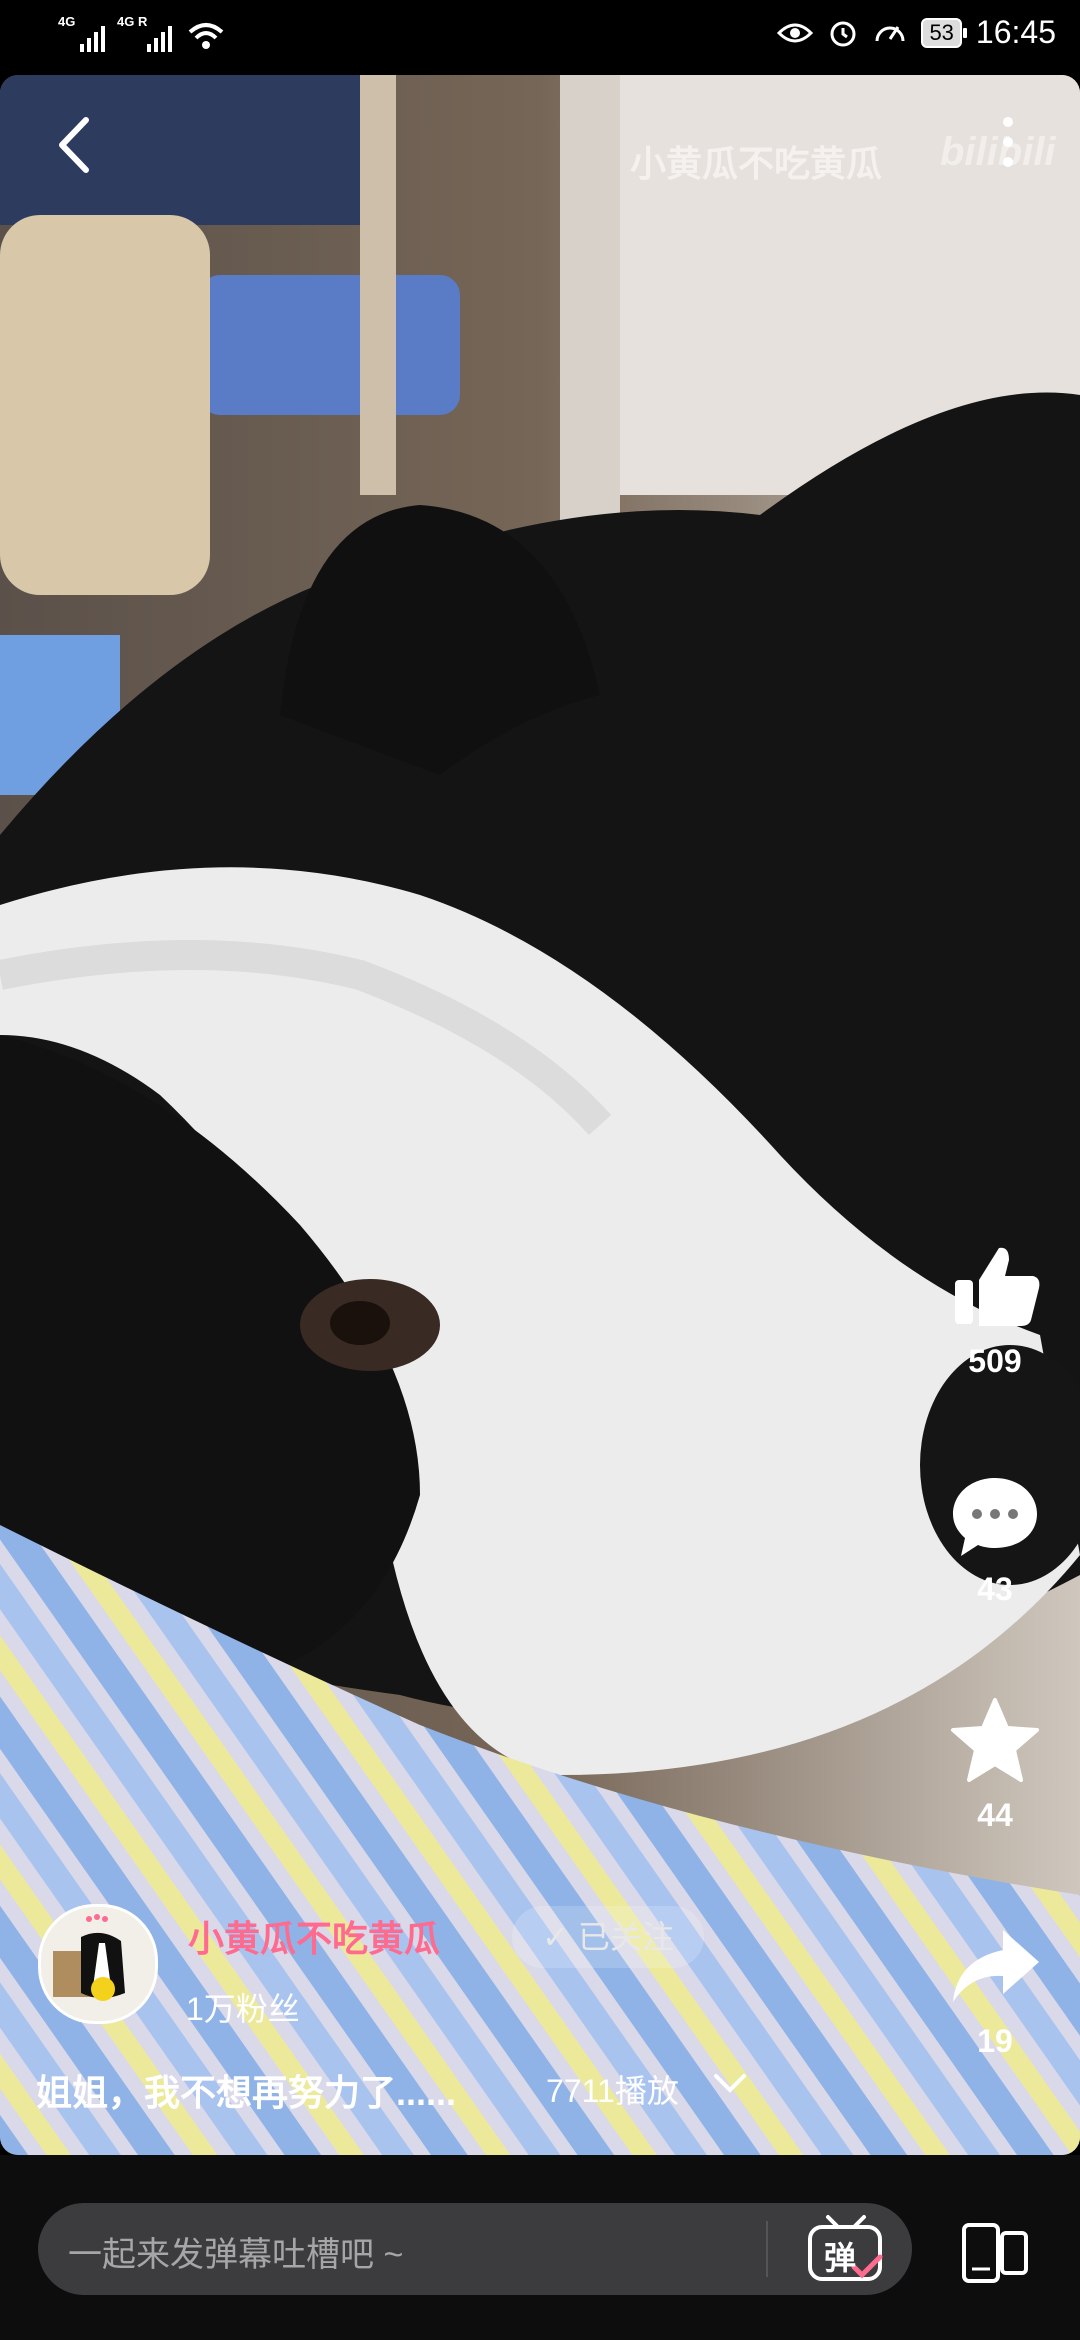 This screenshot has width=1080, height=2340. What do you see at coordinates (795, 32) in the screenshot?
I see `eye-icon` at bounding box center [795, 32].